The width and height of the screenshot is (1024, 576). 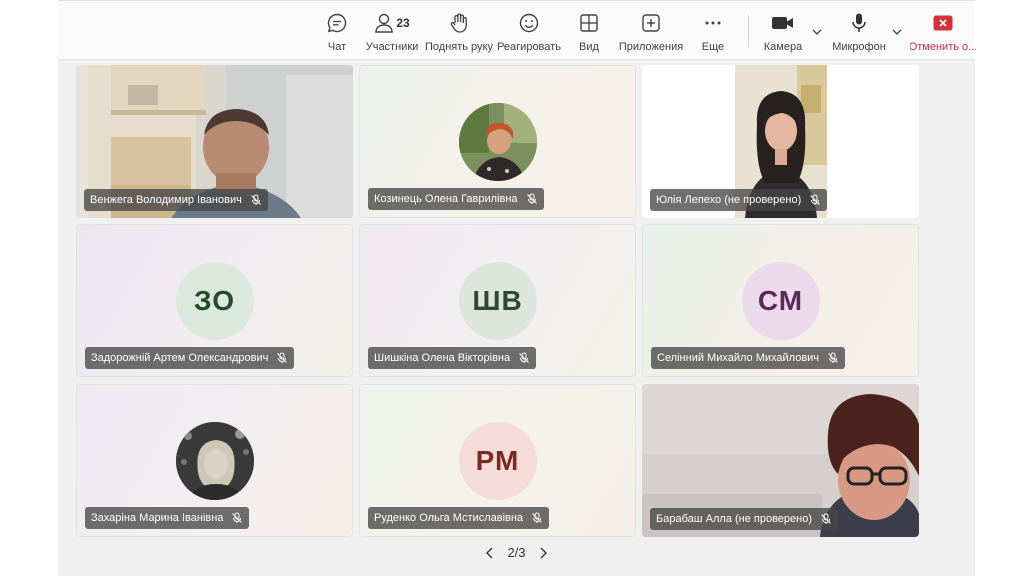 What do you see at coordinates (783, 23) in the screenshot?
I see `camera-icon` at bounding box center [783, 23].